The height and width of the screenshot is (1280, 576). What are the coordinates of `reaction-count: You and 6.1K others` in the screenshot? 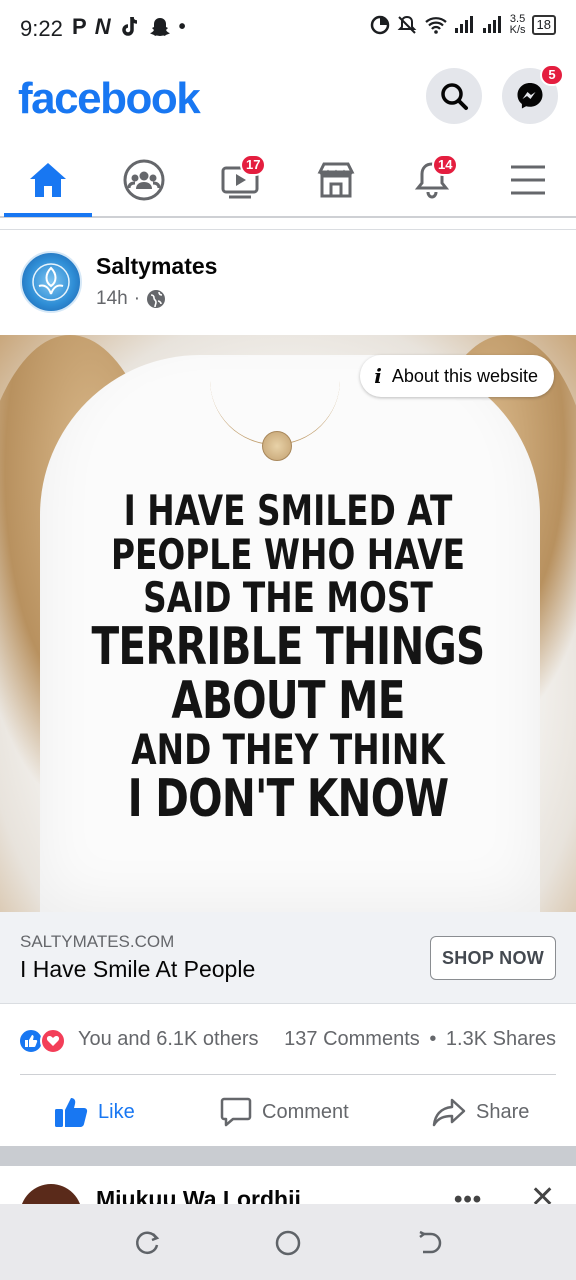 It's located at (168, 1039).